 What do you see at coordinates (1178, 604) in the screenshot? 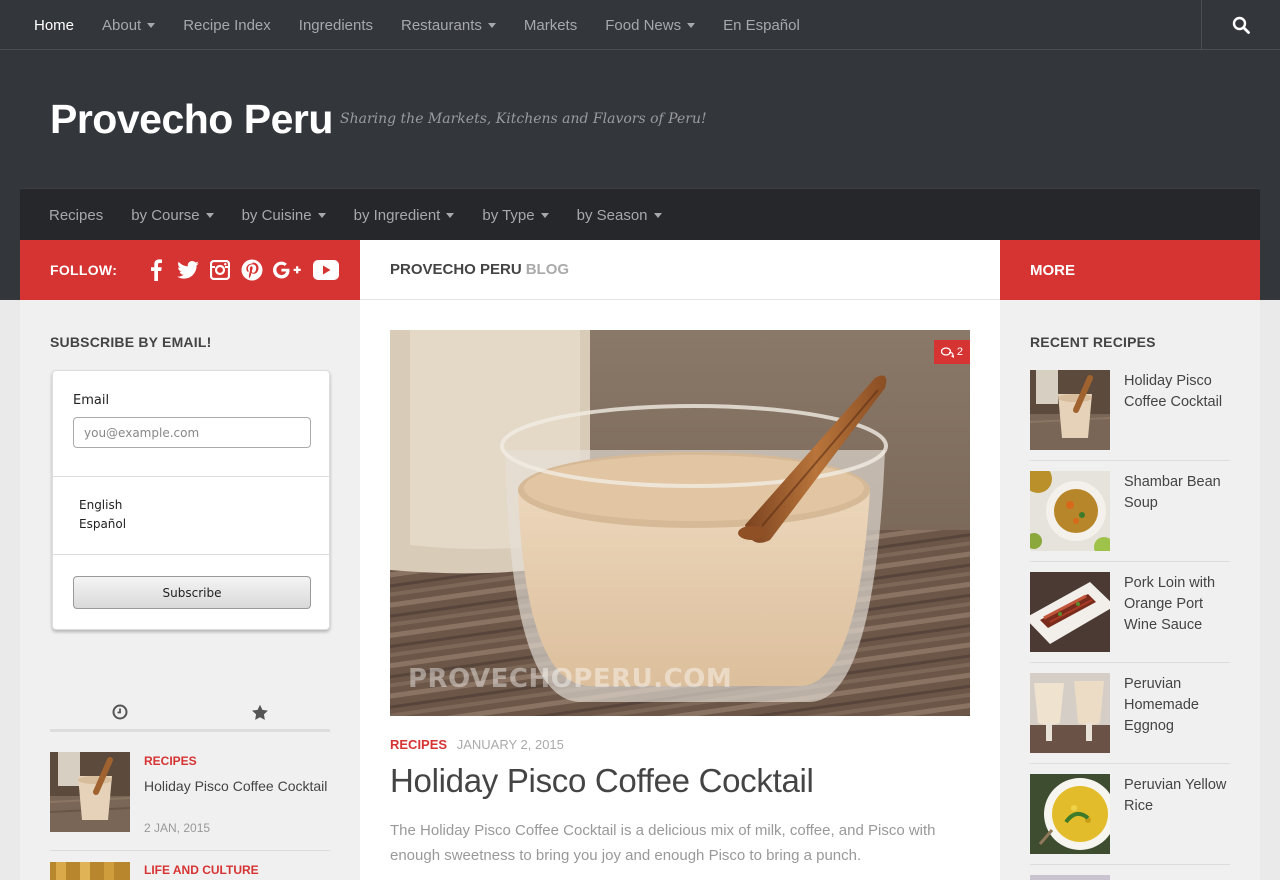
I see `recipe-title: Pork Loin with Orange Port Wine Sauce` at bounding box center [1178, 604].